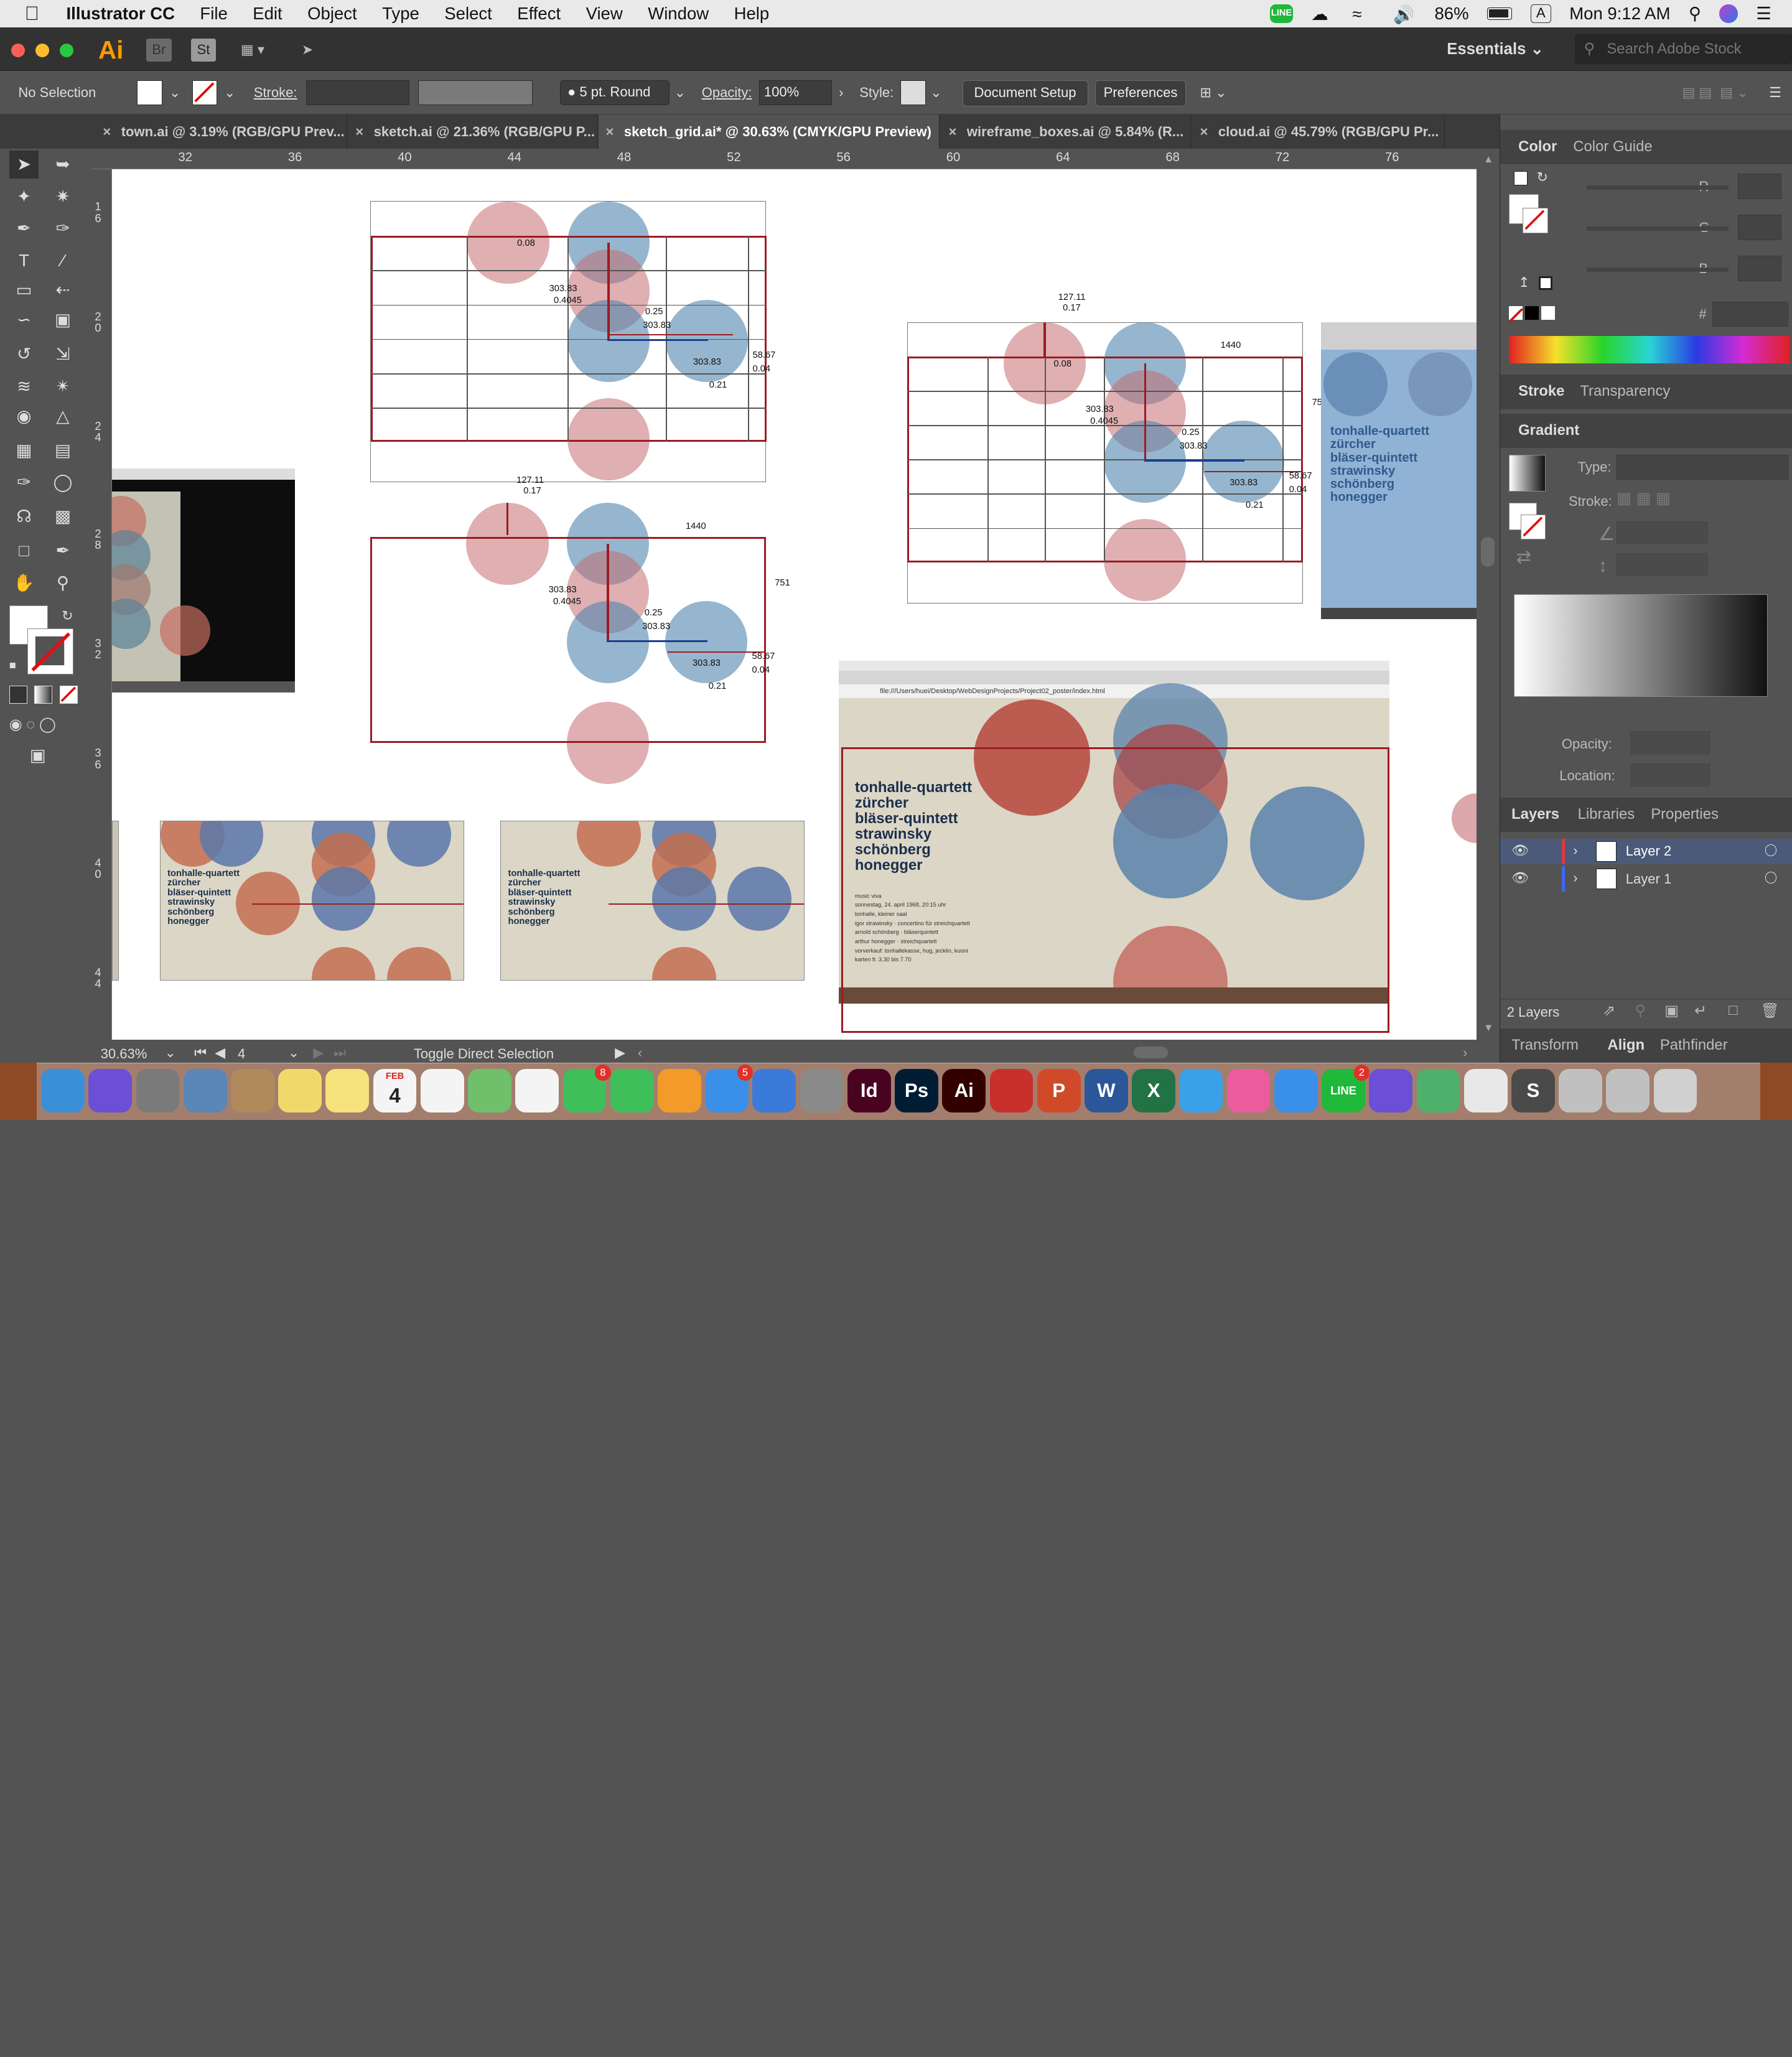 This screenshot has width=1792, height=2057. I want to click on fill-dropdown-icon: ⌄, so click(174, 93).